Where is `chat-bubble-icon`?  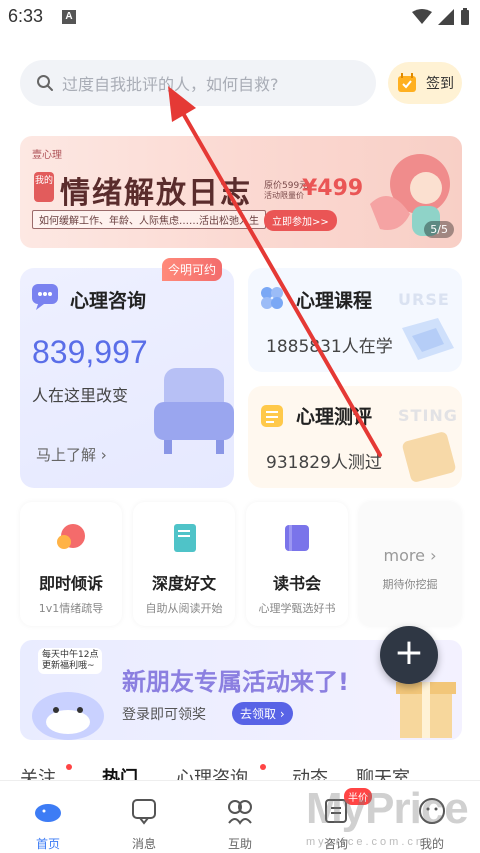
chat-bubble-icon is located at coordinates (45, 297).